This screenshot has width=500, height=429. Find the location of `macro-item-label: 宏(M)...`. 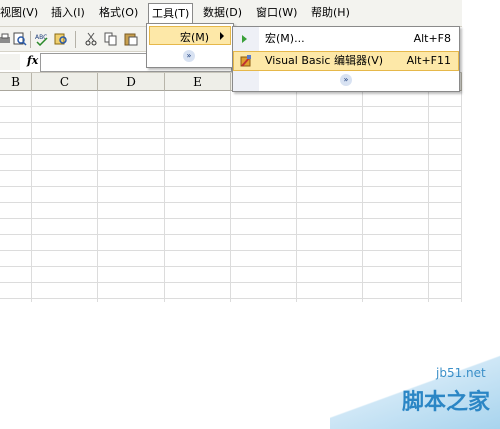

macro-item-label: 宏(M)... is located at coordinates (285, 38).